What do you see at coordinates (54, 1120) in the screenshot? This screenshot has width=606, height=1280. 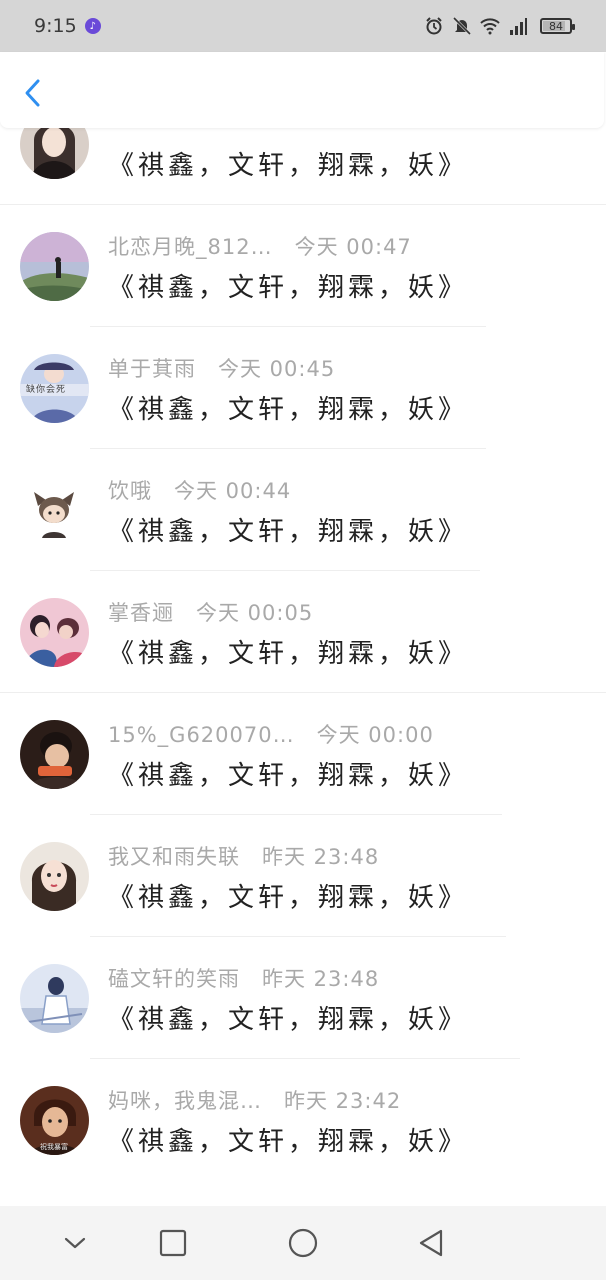 I see `avatar: 祝我暴富` at bounding box center [54, 1120].